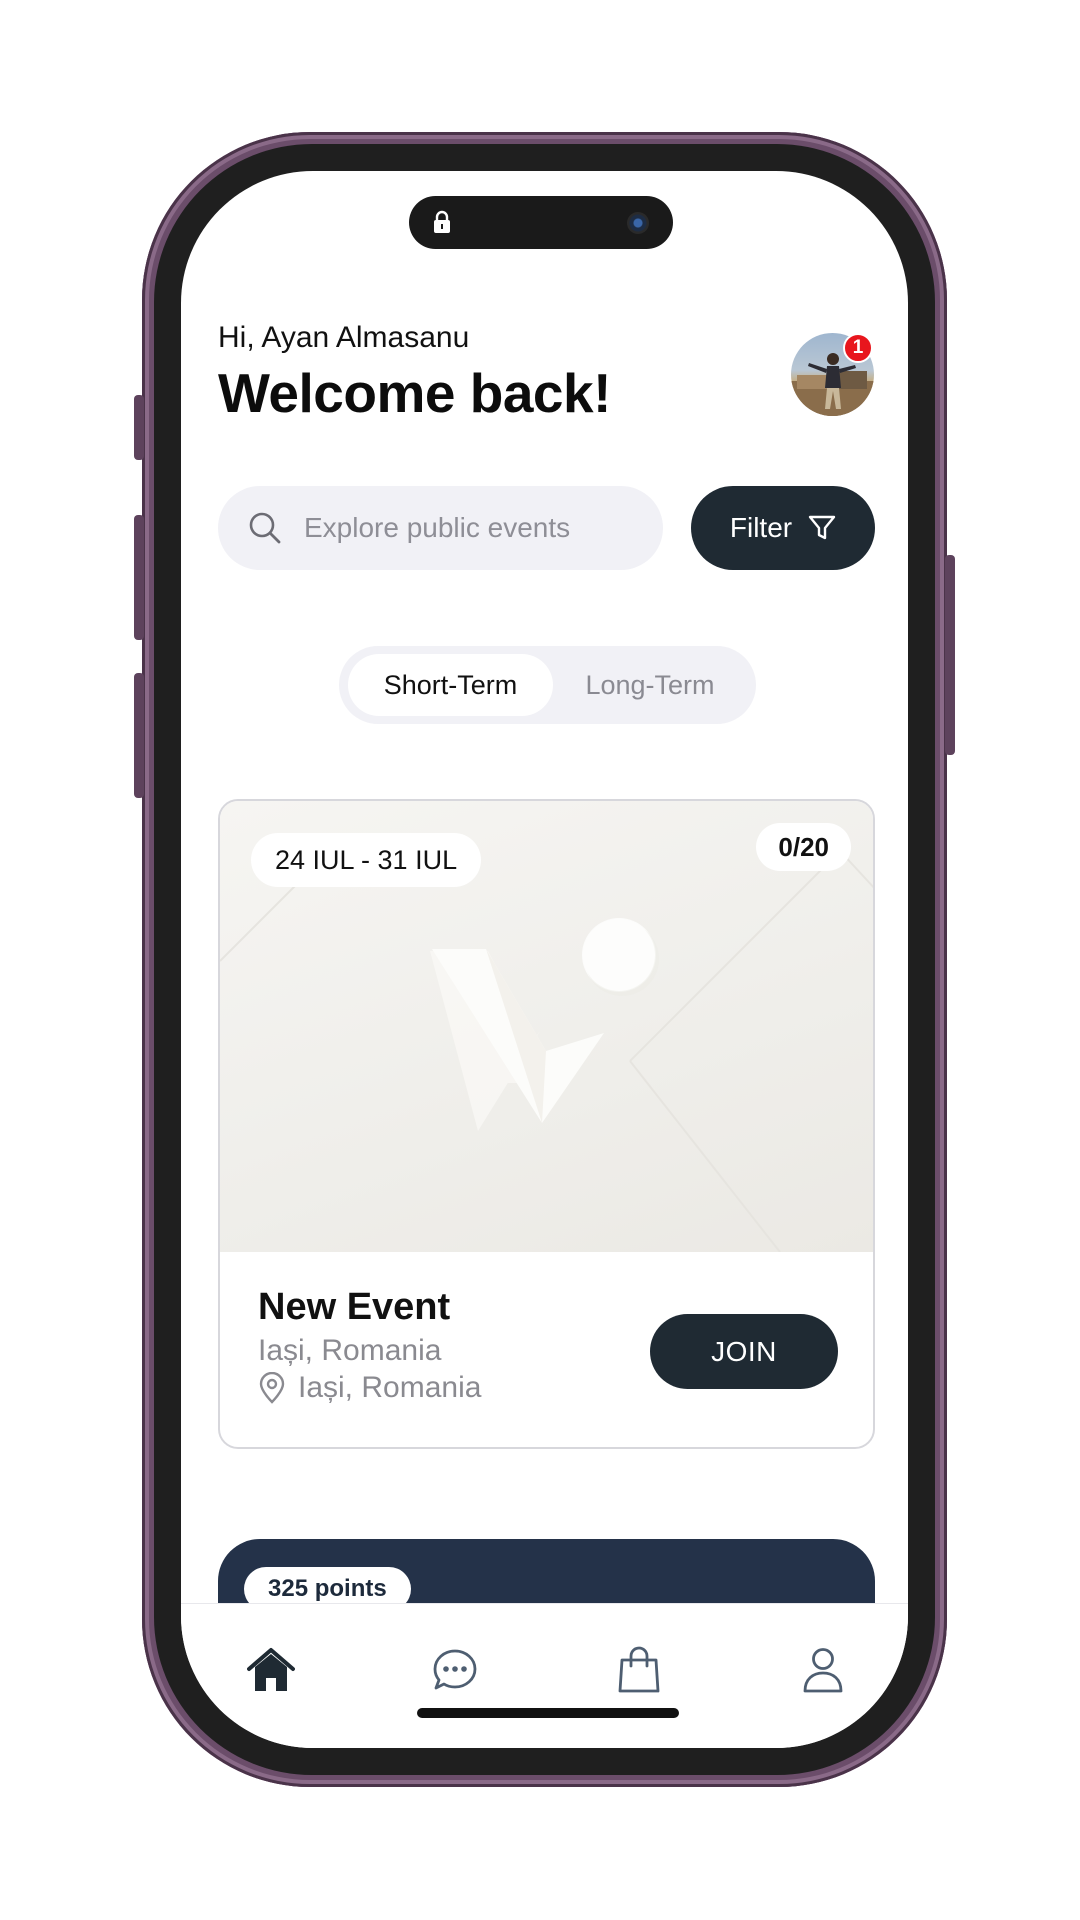 This screenshot has height=1920, width=1080. I want to click on page-title: Welcome back!, so click(414, 393).